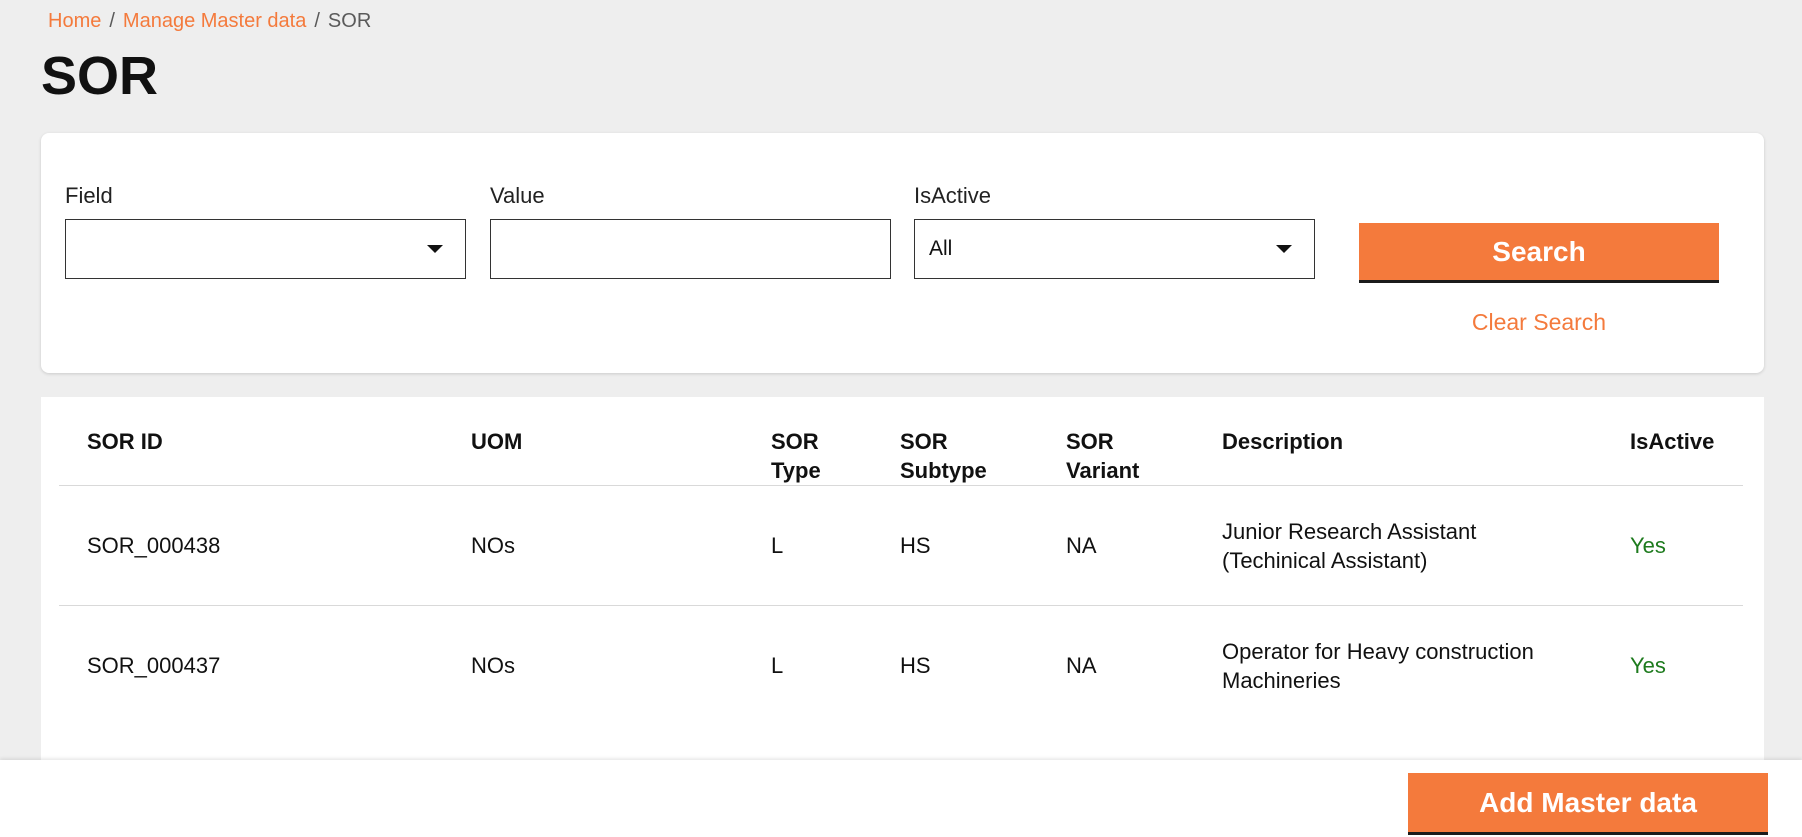 This screenshot has height=837, width=1802. What do you see at coordinates (807, 441) in the screenshot?
I see `header-sor-type: SOR Type` at bounding box center [807, 441].